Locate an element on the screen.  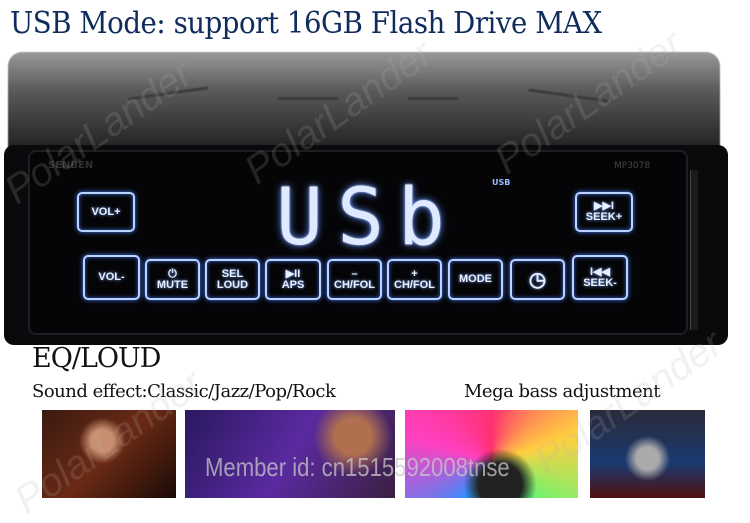
ch-fol-down-button: – CH/FOL is located at coordinates (354, 279).